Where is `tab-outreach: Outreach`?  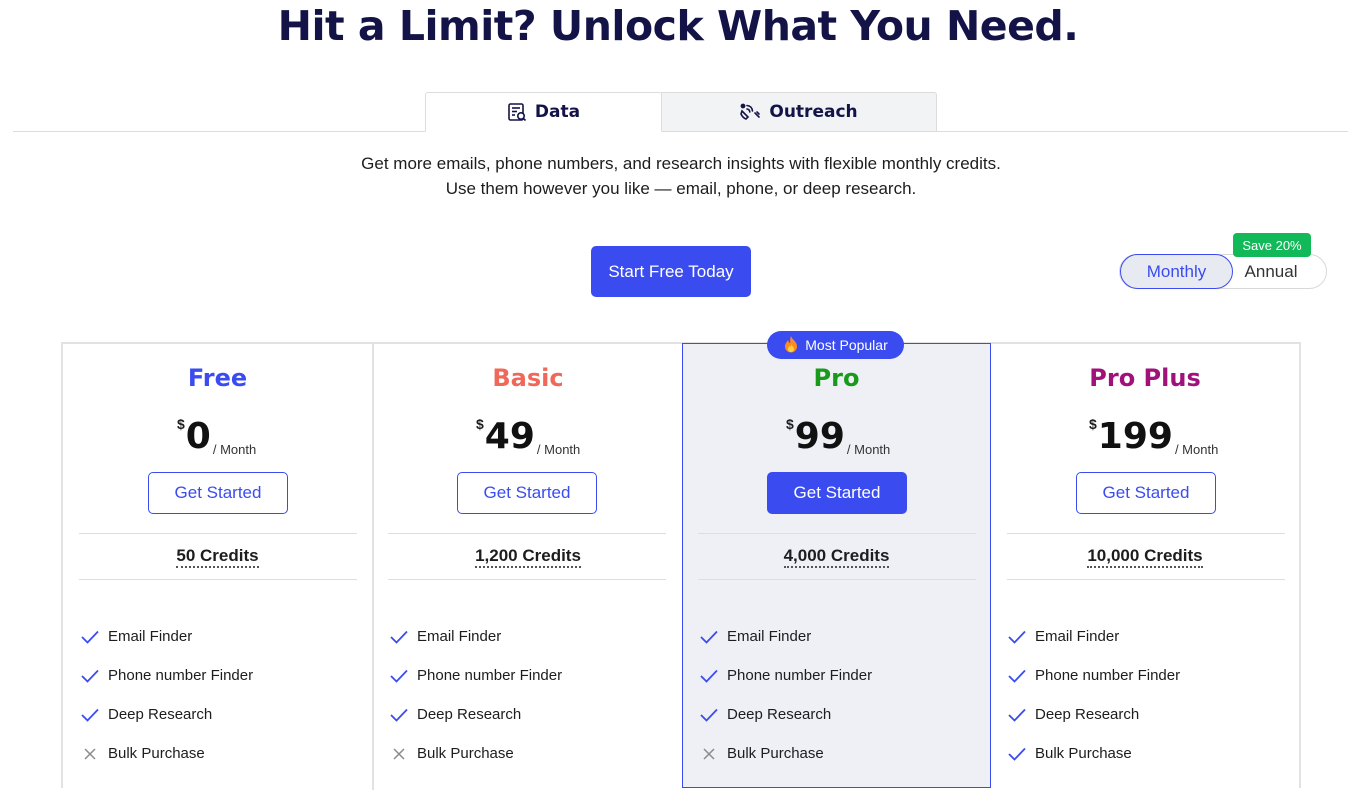
tab-outreach: Outreach is located at coordinates (799, 112).